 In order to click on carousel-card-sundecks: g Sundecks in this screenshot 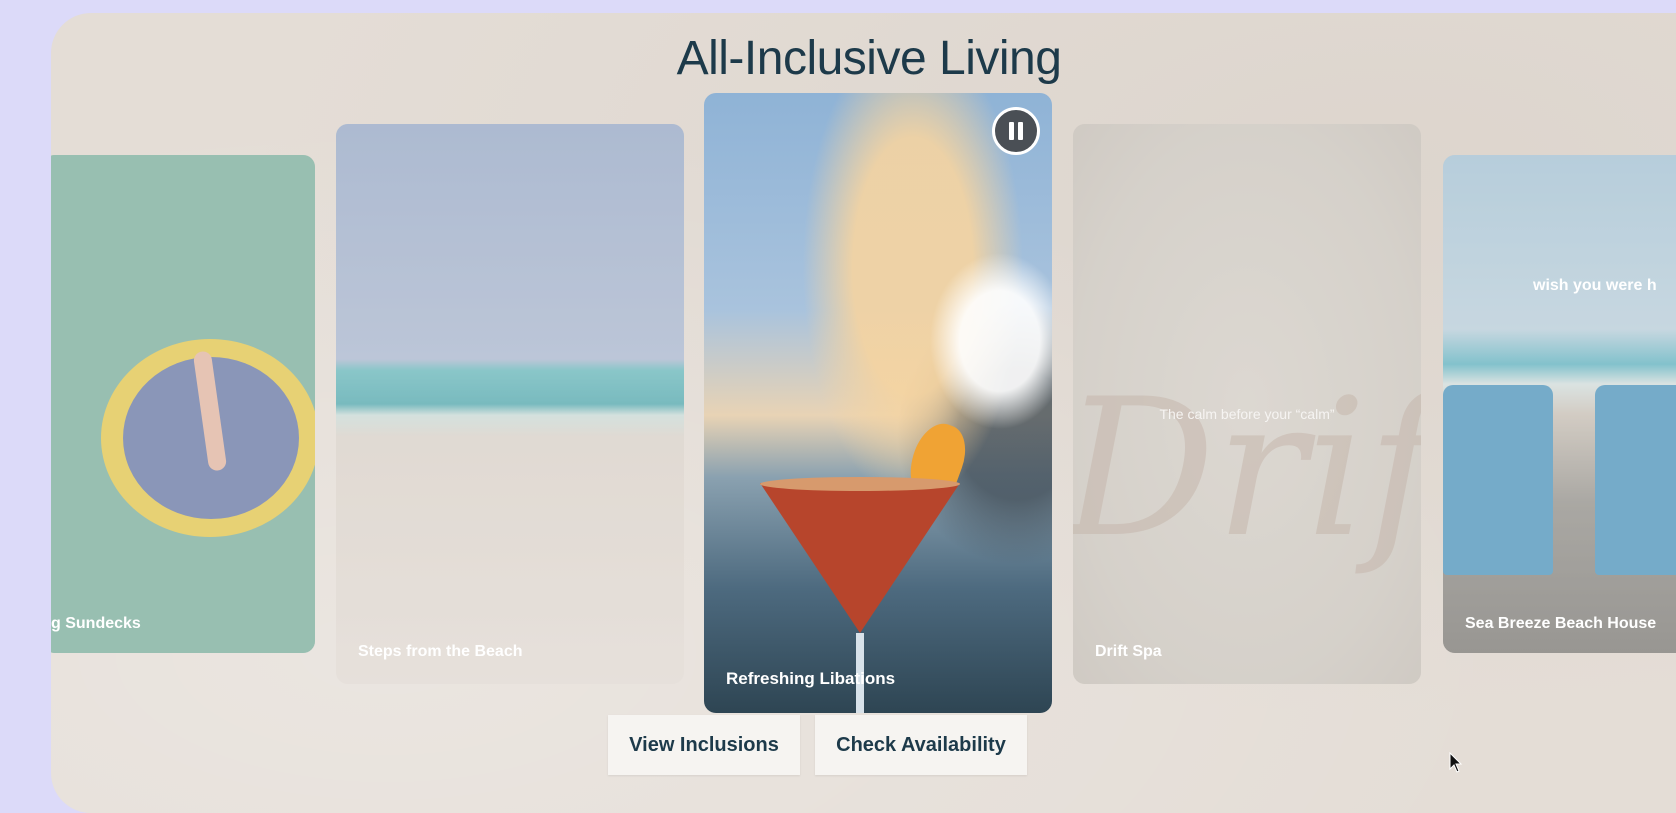, I will do `click(183, 404)`.